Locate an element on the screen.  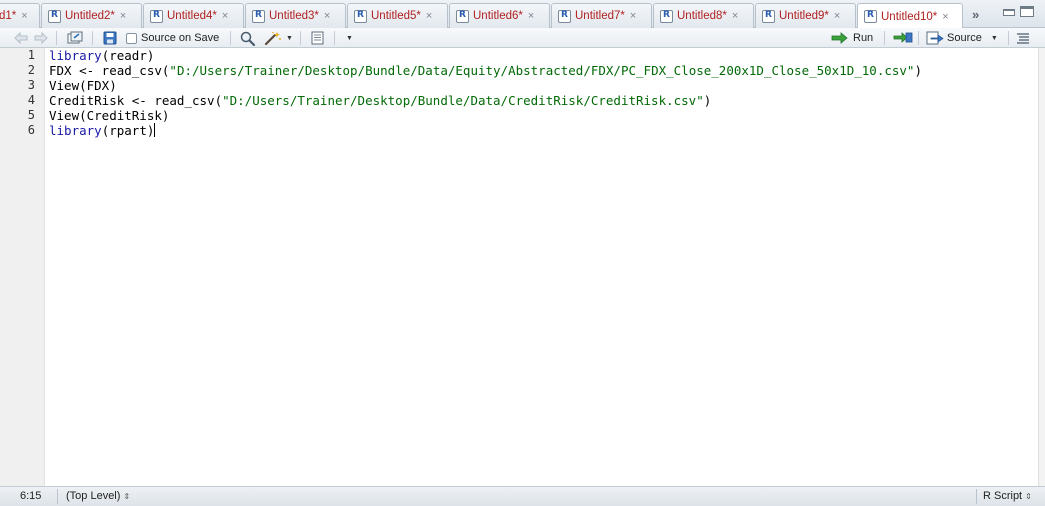
tab-label: Untitled8* is located at coordinates (702, 16).